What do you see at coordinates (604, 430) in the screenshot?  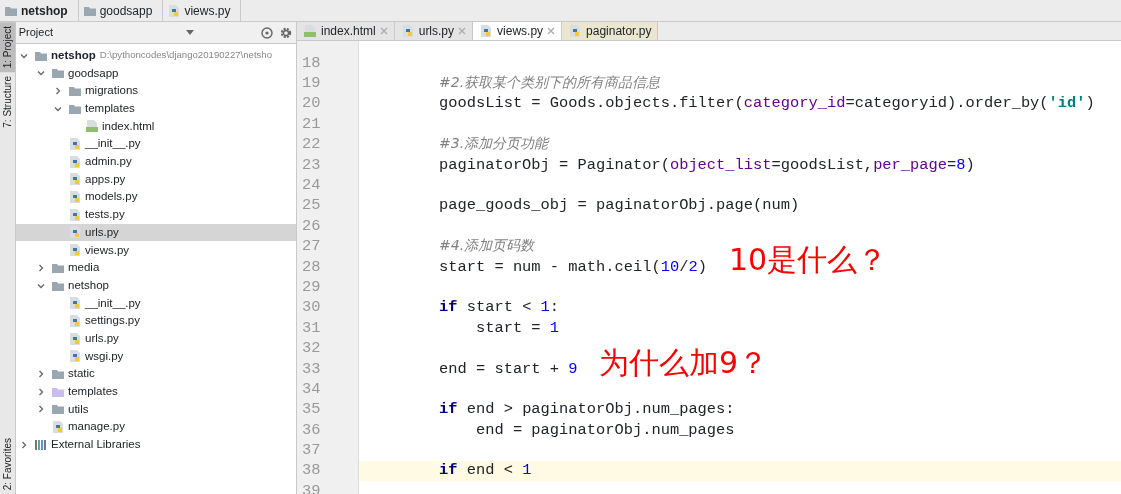 I see `code-line: end = paginatorObj.num_pages` at bounding box center [604, 430].